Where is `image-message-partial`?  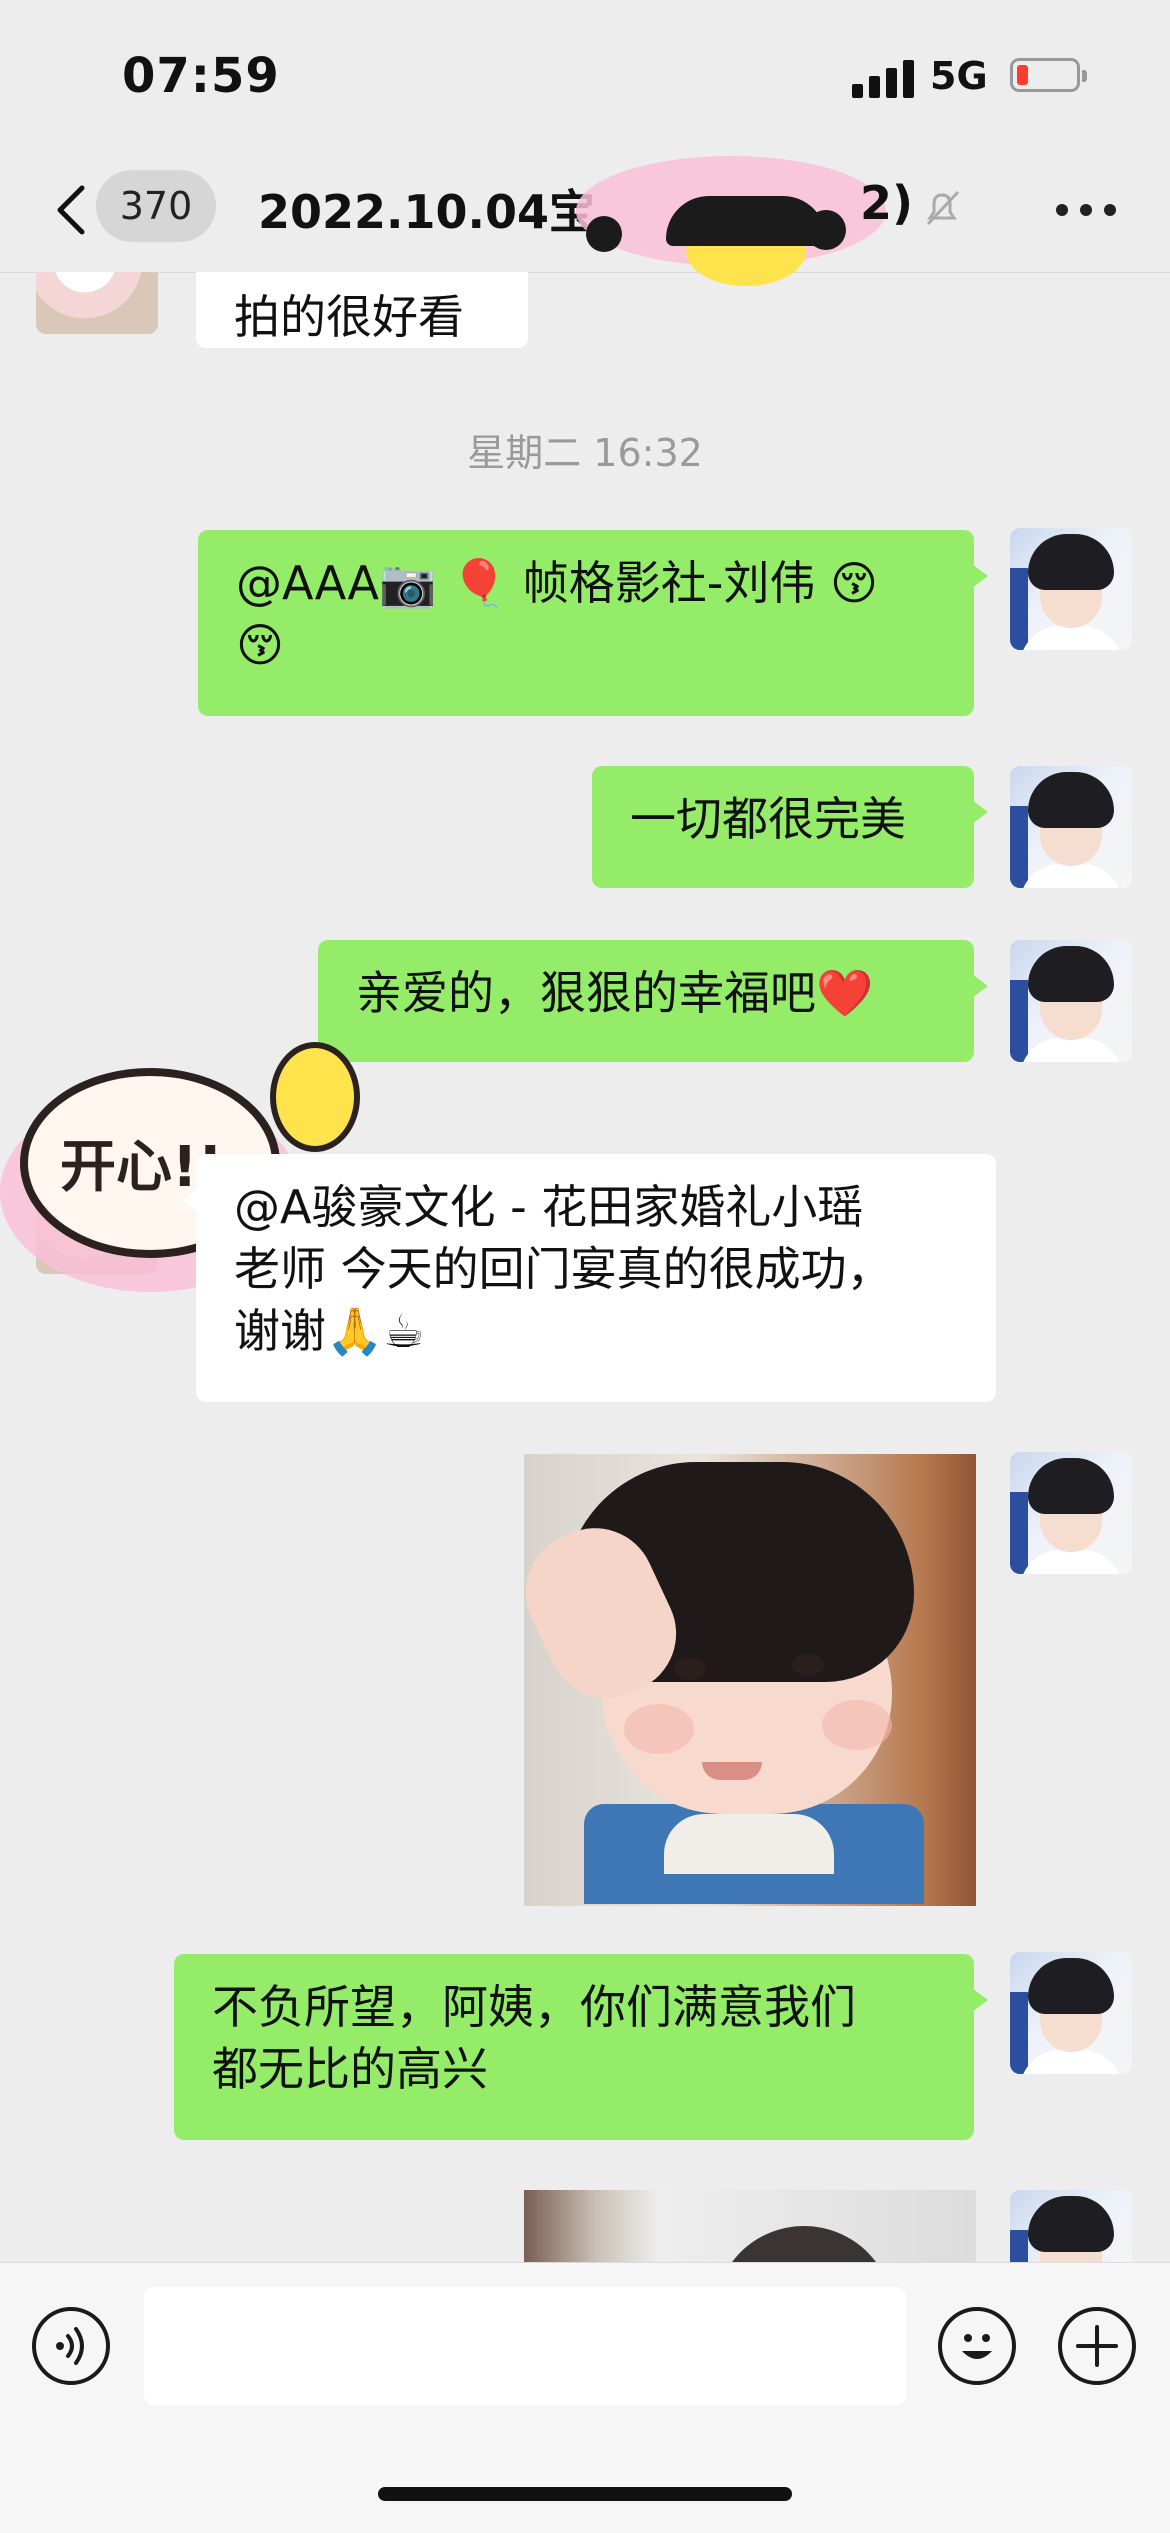
image-message-partial is located at coordinates (750, 2226).